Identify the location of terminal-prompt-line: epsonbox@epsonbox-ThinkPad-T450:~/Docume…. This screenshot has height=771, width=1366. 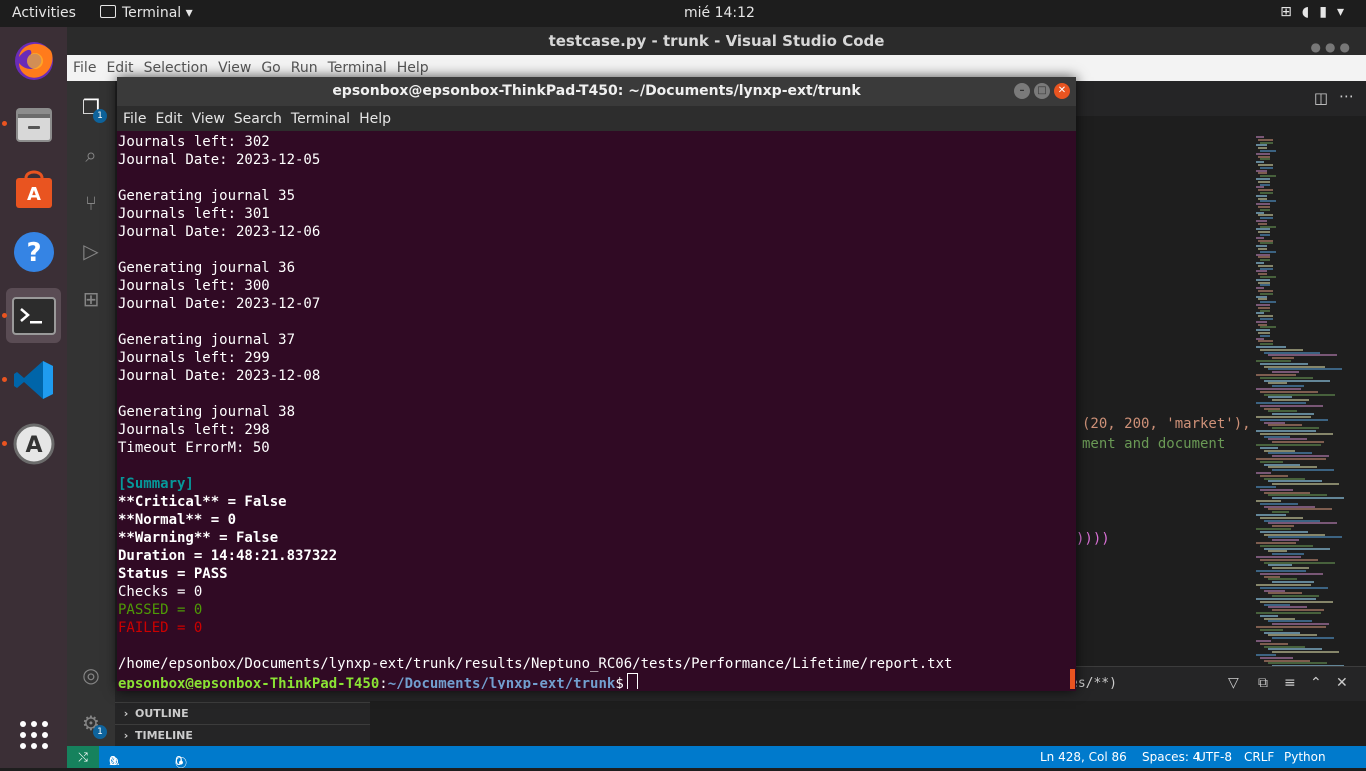
(595, 681).